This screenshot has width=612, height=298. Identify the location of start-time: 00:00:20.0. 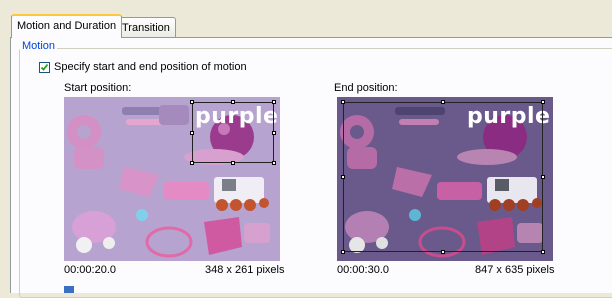
(90, 270).